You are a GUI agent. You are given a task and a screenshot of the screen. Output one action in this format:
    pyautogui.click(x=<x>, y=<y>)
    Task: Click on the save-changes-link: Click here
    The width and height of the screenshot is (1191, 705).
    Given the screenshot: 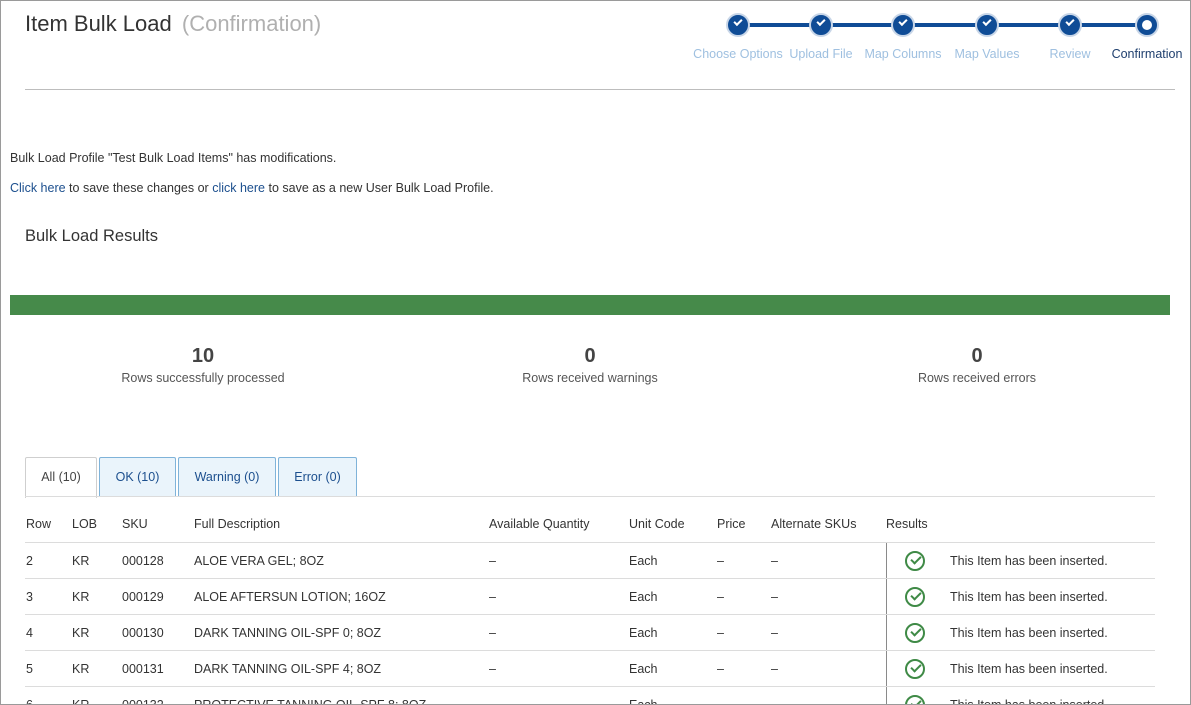 What is the action you would take?
    pyautogui.click(x=38, y=188)
    